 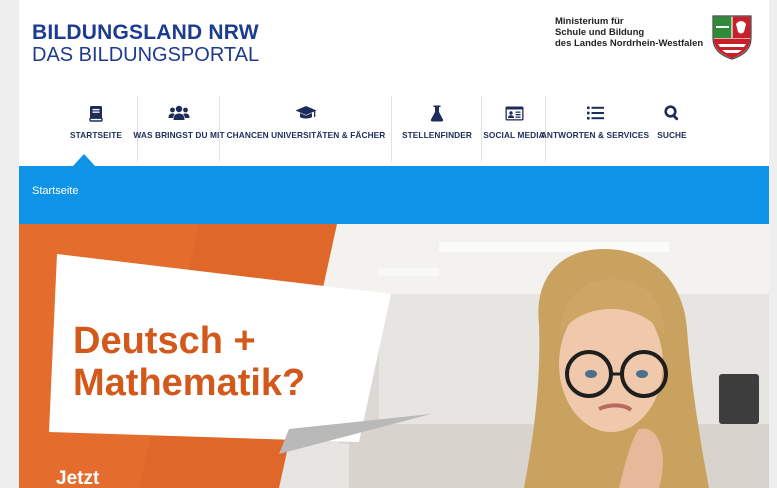 What do you see at coordinates (189, 383) in the screenshot?
I see `hero-title-line: Mathematik?` at bounding box center [189, 383].